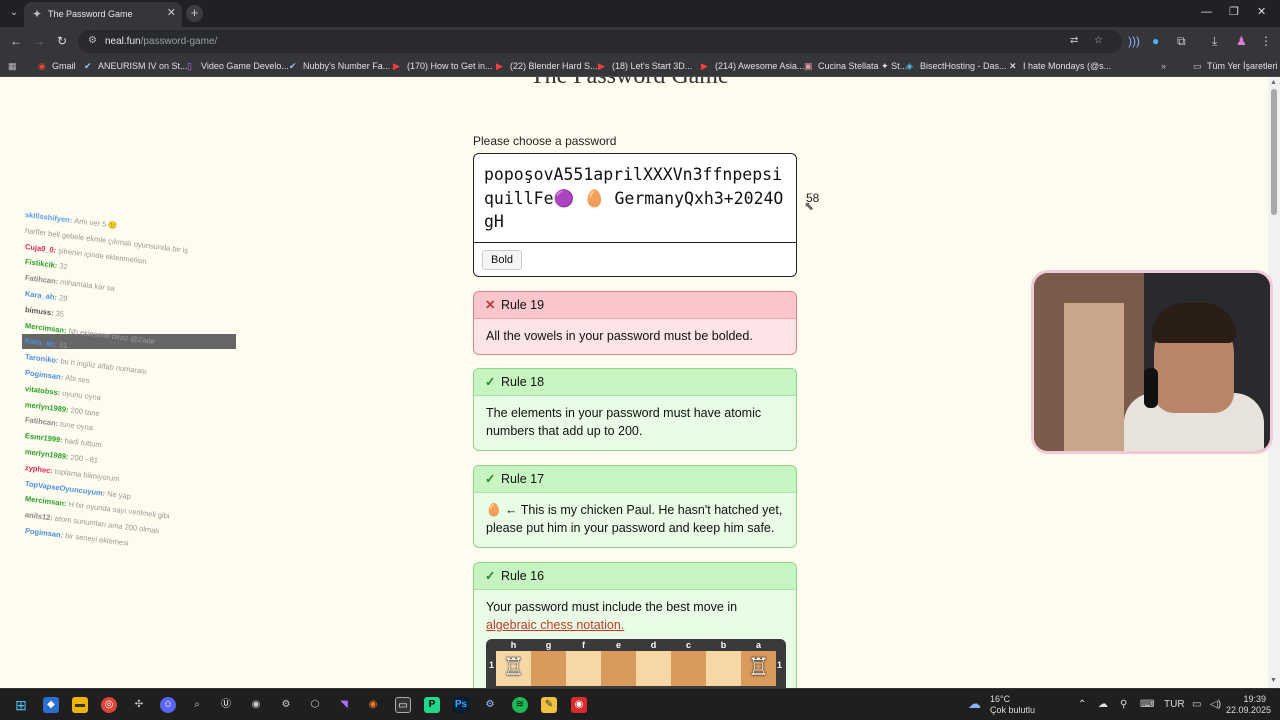  Describe the element at coordinates (37, 14) in the screenshot. I see `star-icon: ✦` at that location.